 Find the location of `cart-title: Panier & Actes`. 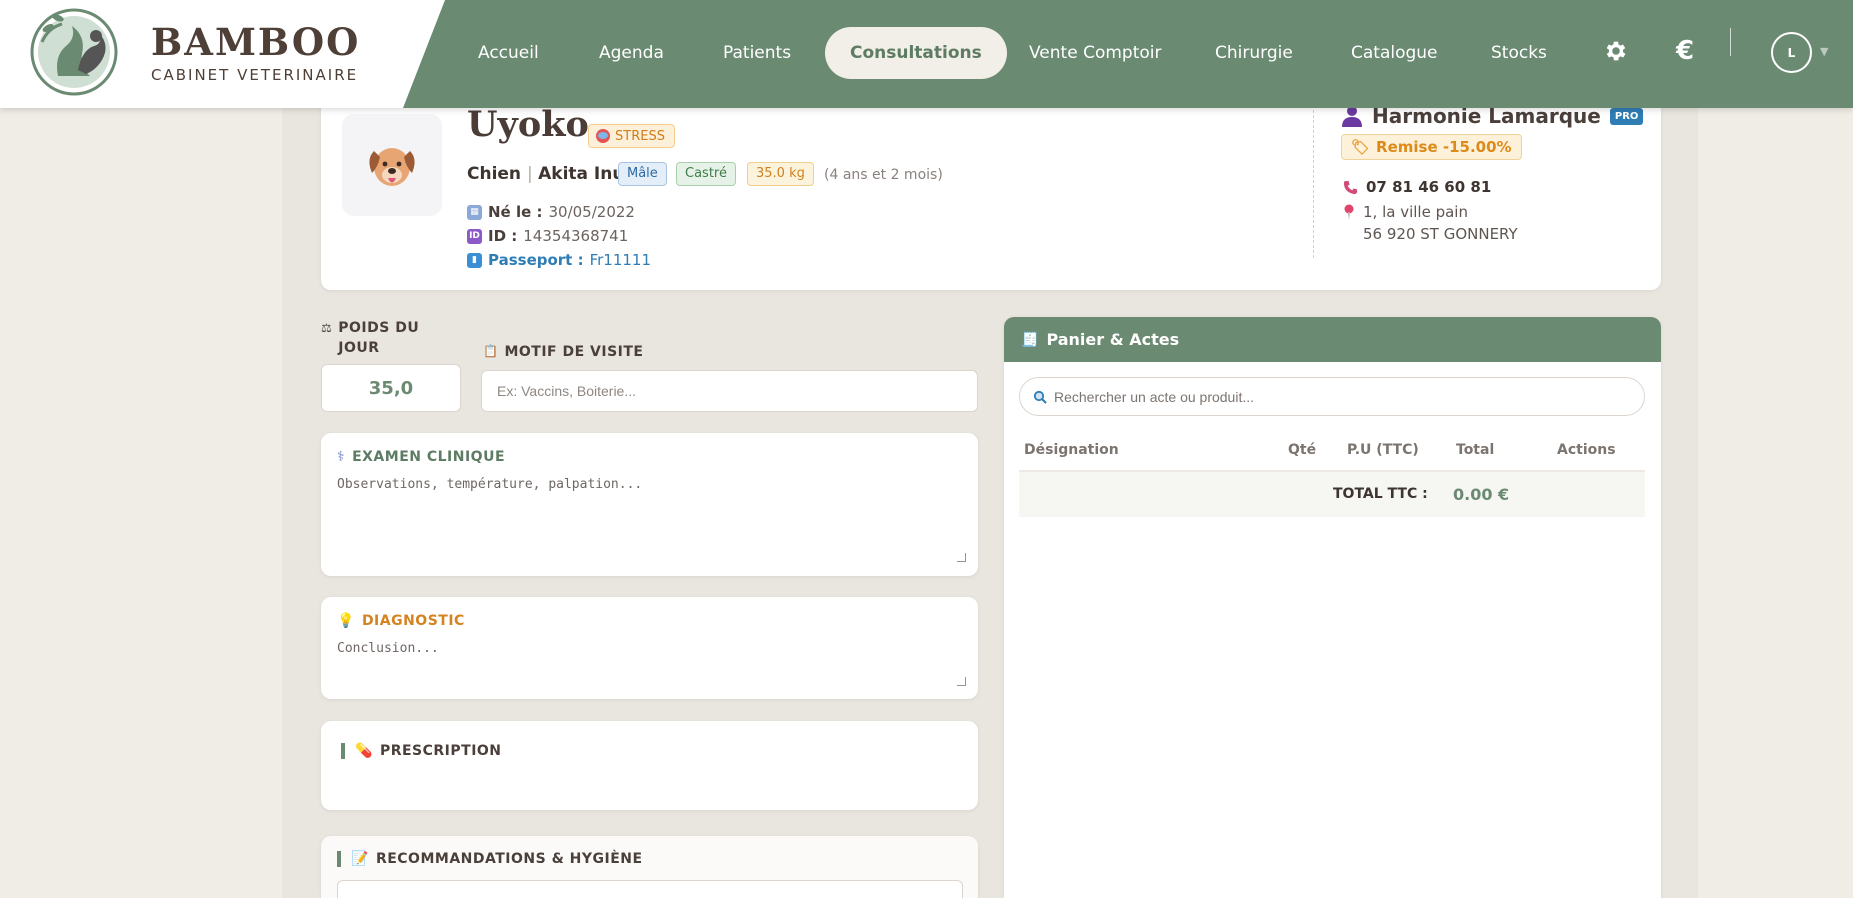

cart-title: Panier & Actes is located at coordinates (1113, 339).